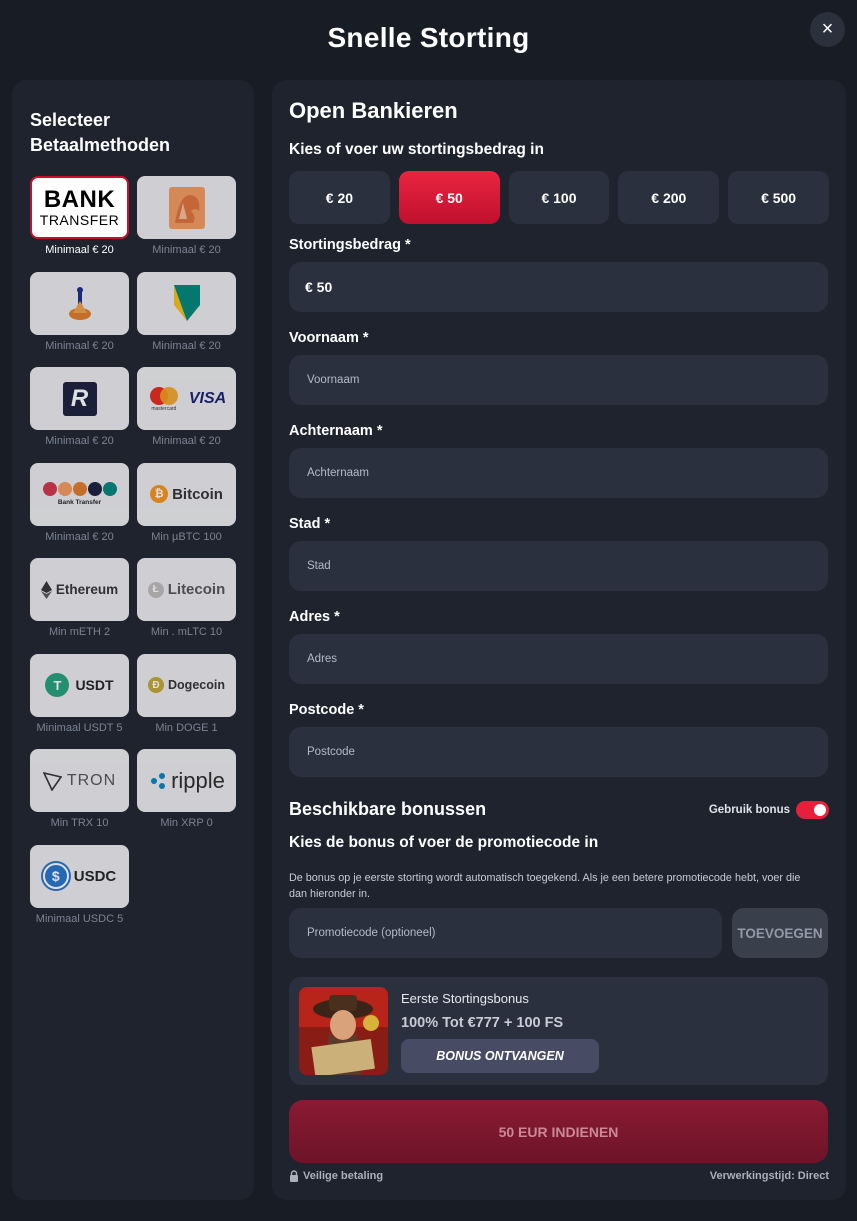  I want to click on dogecoin-text: Dogecoin, so click(196, 685).